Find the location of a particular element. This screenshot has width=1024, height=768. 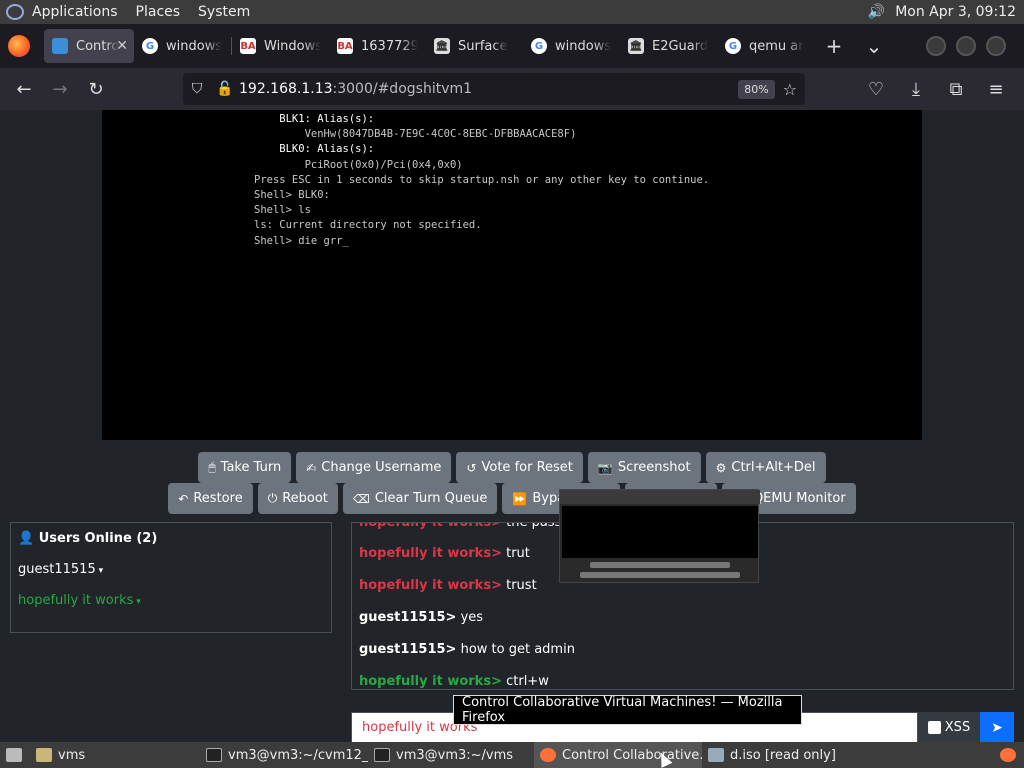

change-username-button: ✍ Change Username is located at coordinates (374, 467).